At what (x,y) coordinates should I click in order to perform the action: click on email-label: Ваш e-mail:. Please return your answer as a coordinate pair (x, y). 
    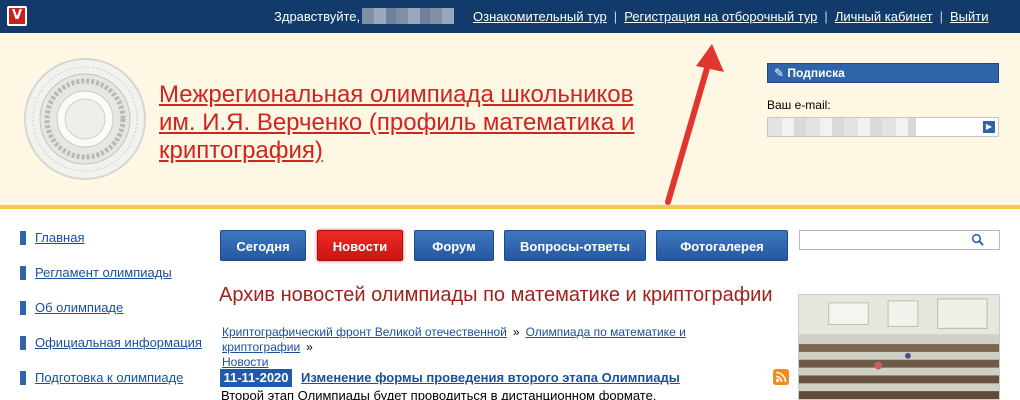
    Looking at the image, I should click on (799, 105).